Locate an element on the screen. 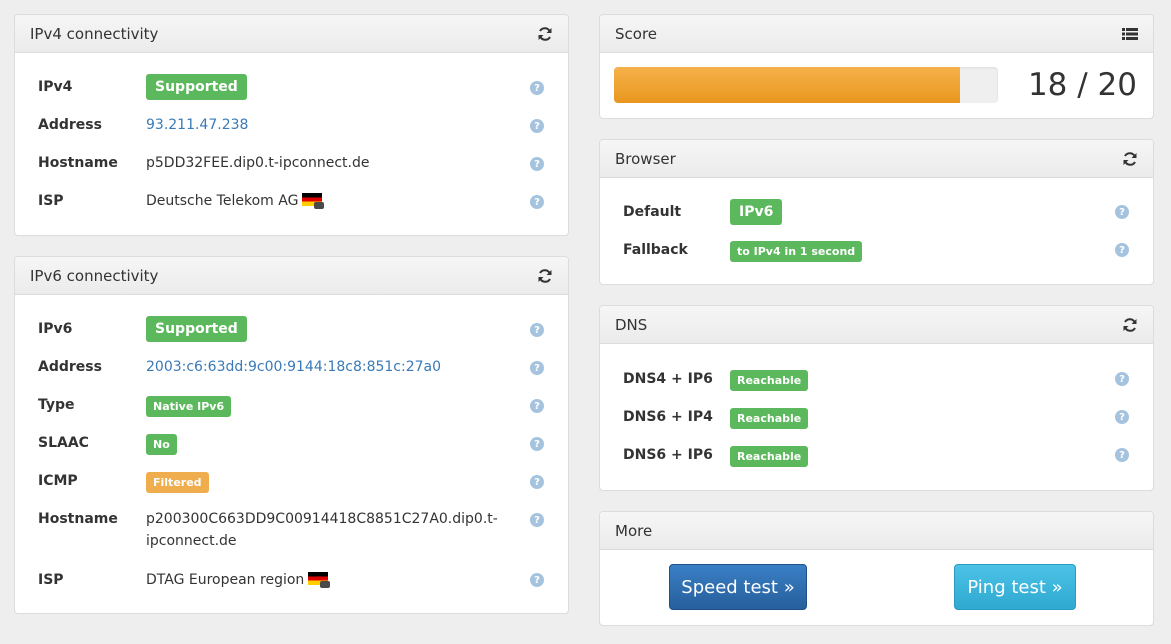 Image resolution: width=1171 pixels, height=644 pixels. ipv4-isp-value: Deutsche Telekom AG is located at coordinates (235, 201).